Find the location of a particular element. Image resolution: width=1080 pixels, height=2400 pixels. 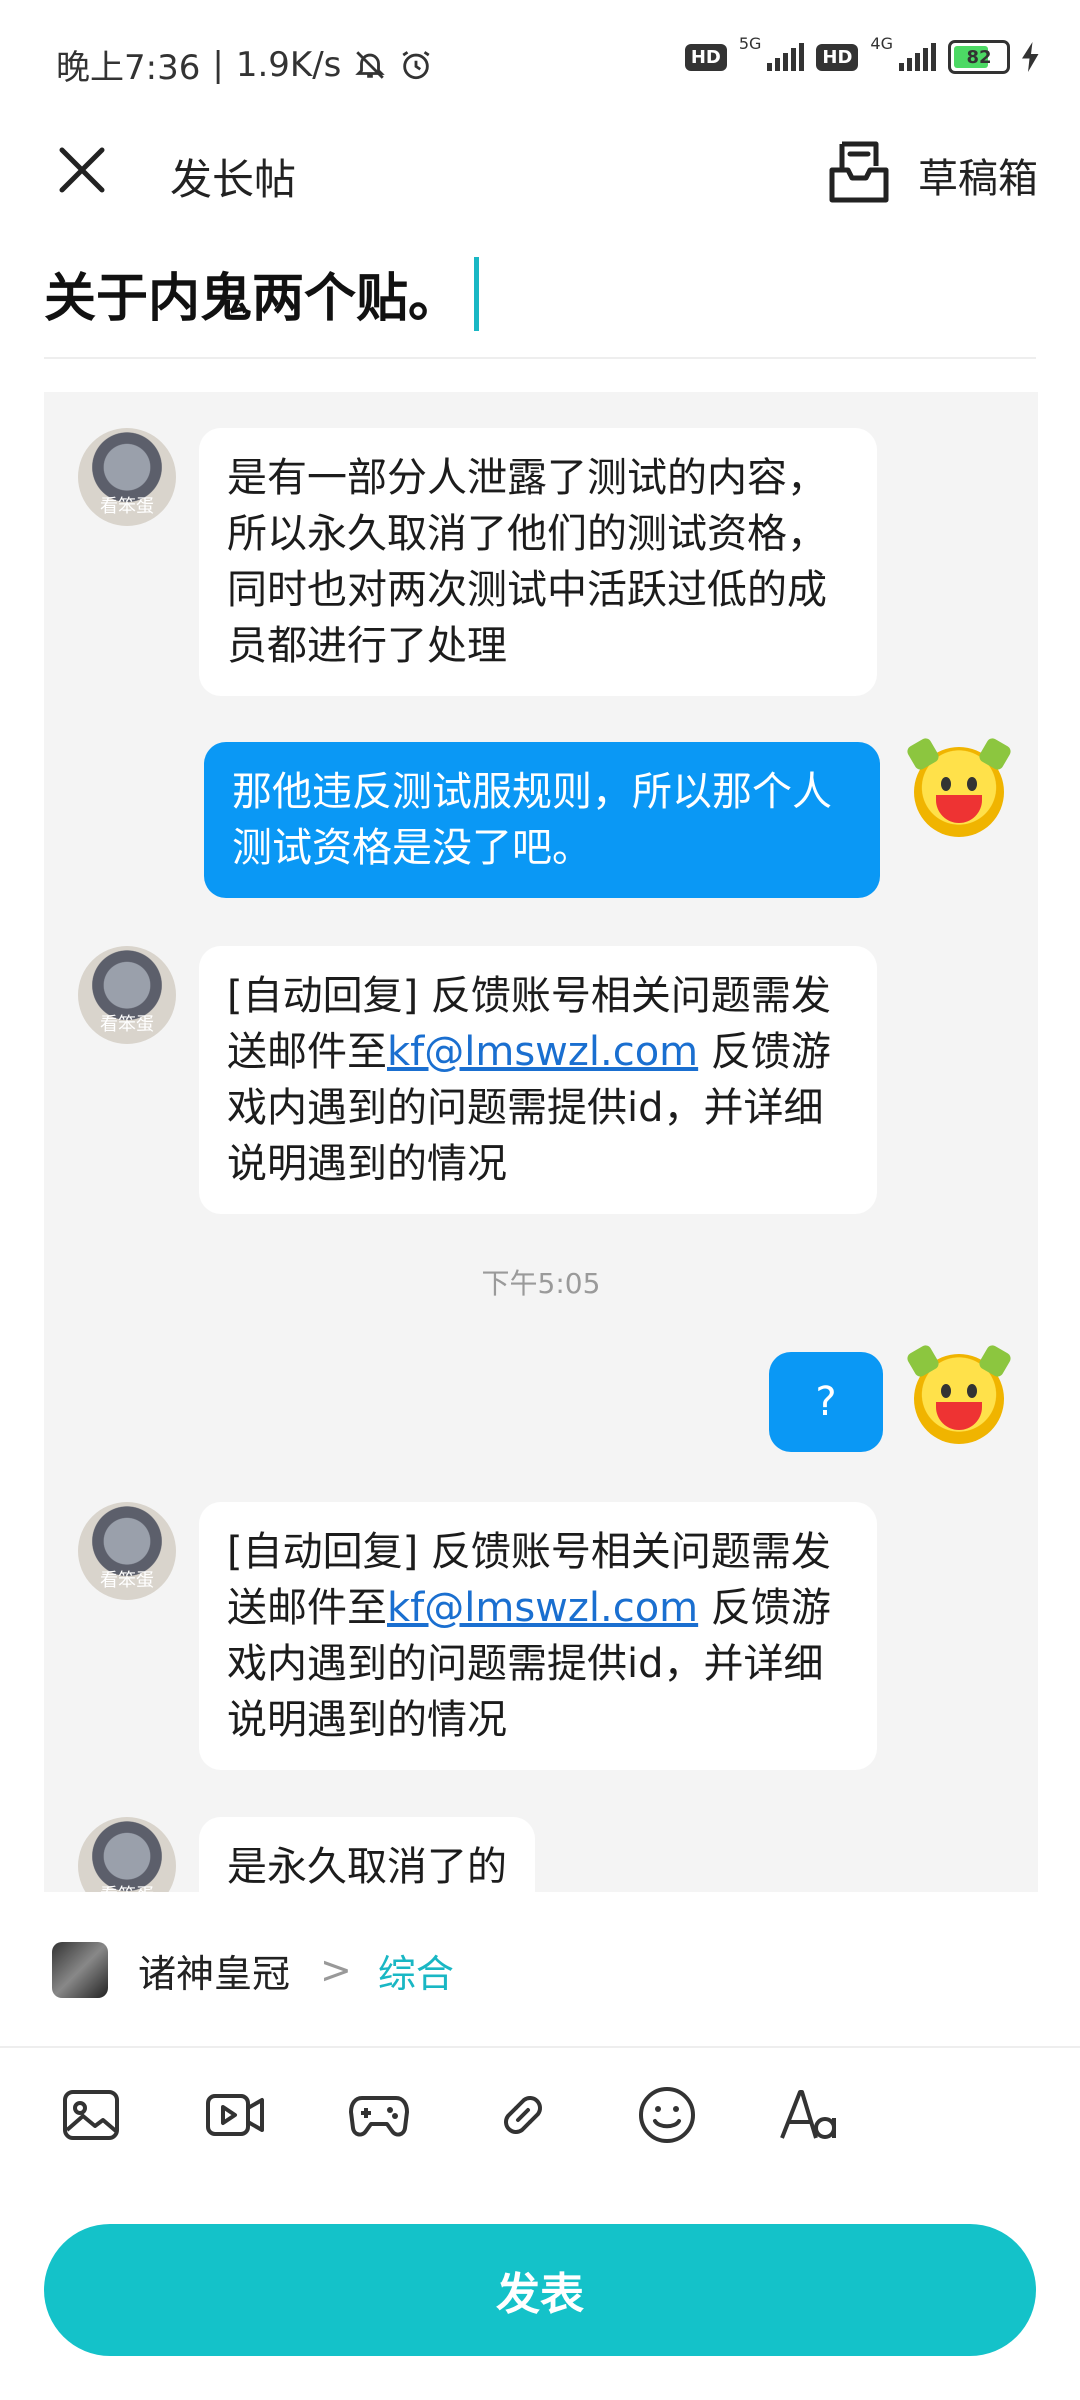

close-button is located at coordinates (82, 170).